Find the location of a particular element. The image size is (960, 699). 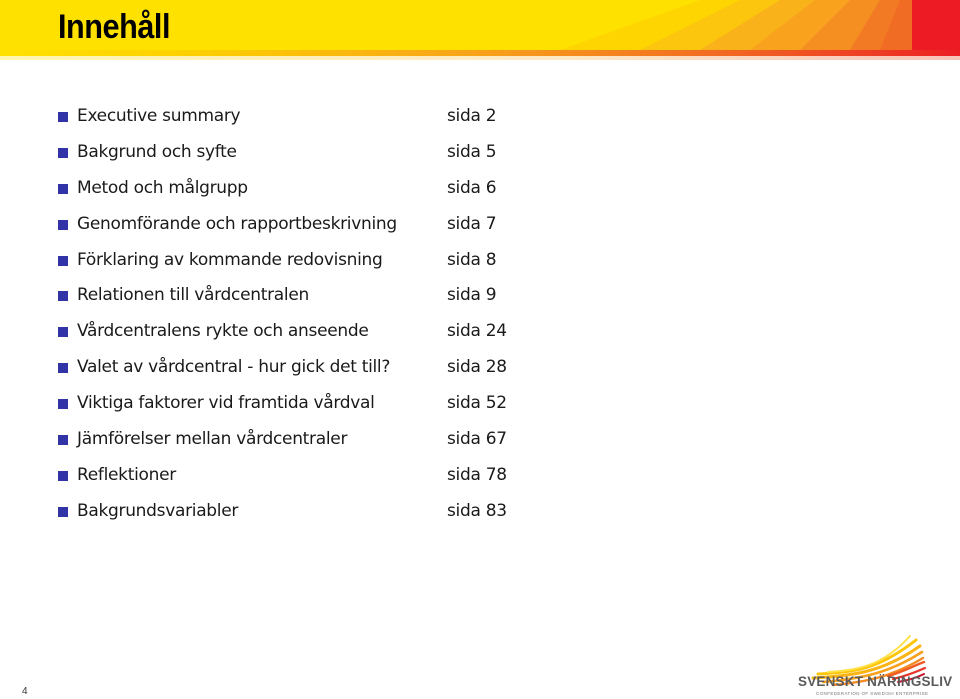

toc-item-page: sida 83 is located at coordinates (477, 510).